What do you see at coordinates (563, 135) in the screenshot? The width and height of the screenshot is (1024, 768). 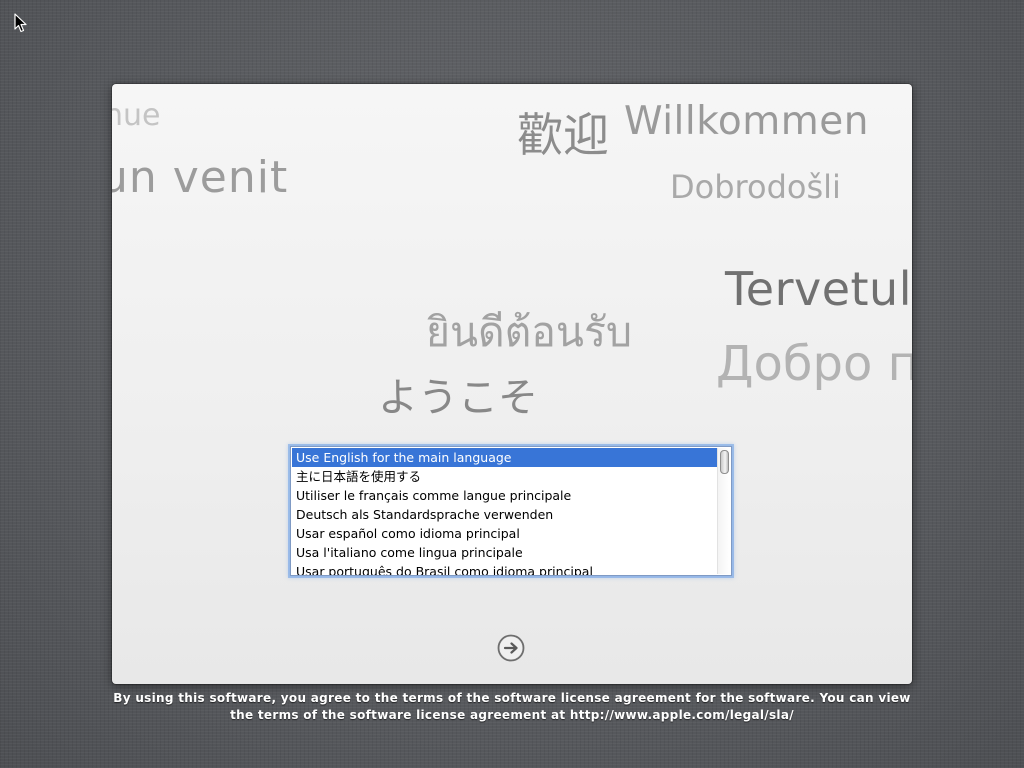 I see `welcome-word-chinese: 歡迎` at bounding box center [563, 135].